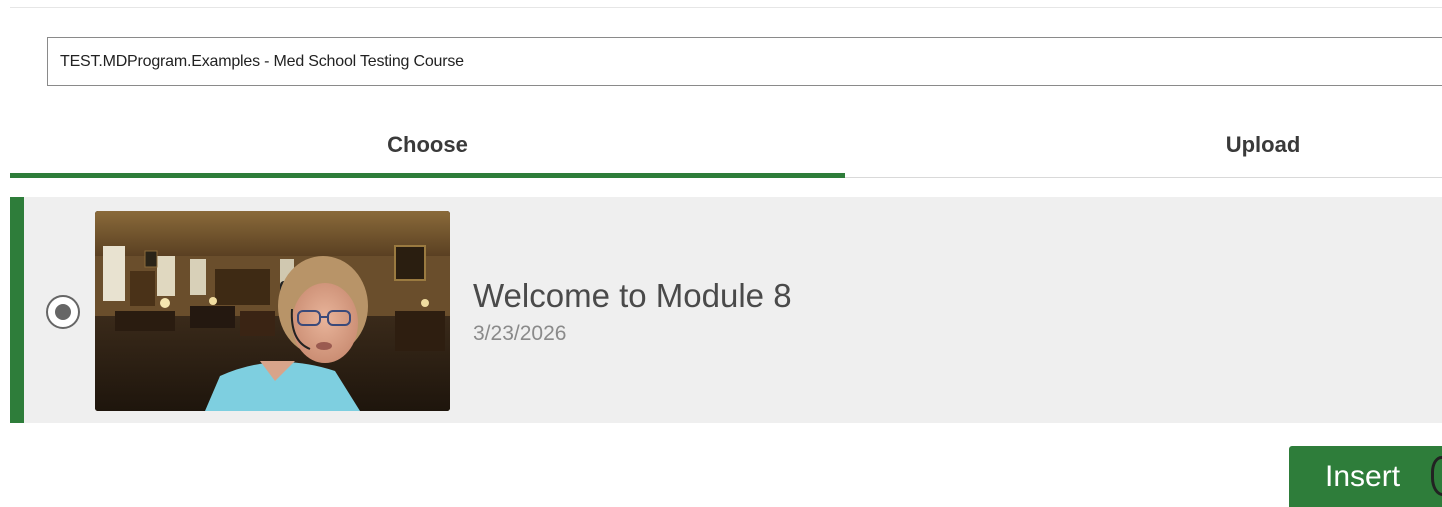 The height and width of the screenshot is (507, 1442). I want to click on tab-choose: Choose, so click(427, 145).